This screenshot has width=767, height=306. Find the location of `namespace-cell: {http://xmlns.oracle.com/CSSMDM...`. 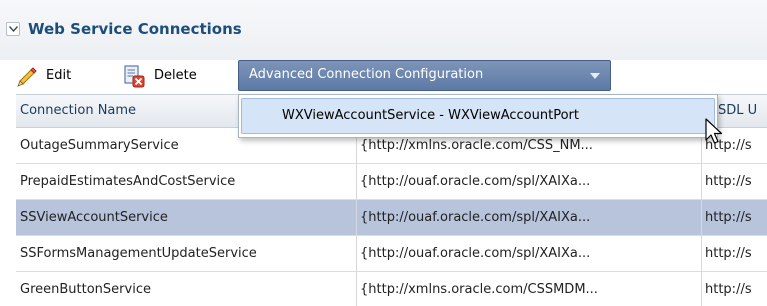

namespace-cell: {http://xmlns.oracle.com/CSSMDM... is located at coordinates (479, 289).